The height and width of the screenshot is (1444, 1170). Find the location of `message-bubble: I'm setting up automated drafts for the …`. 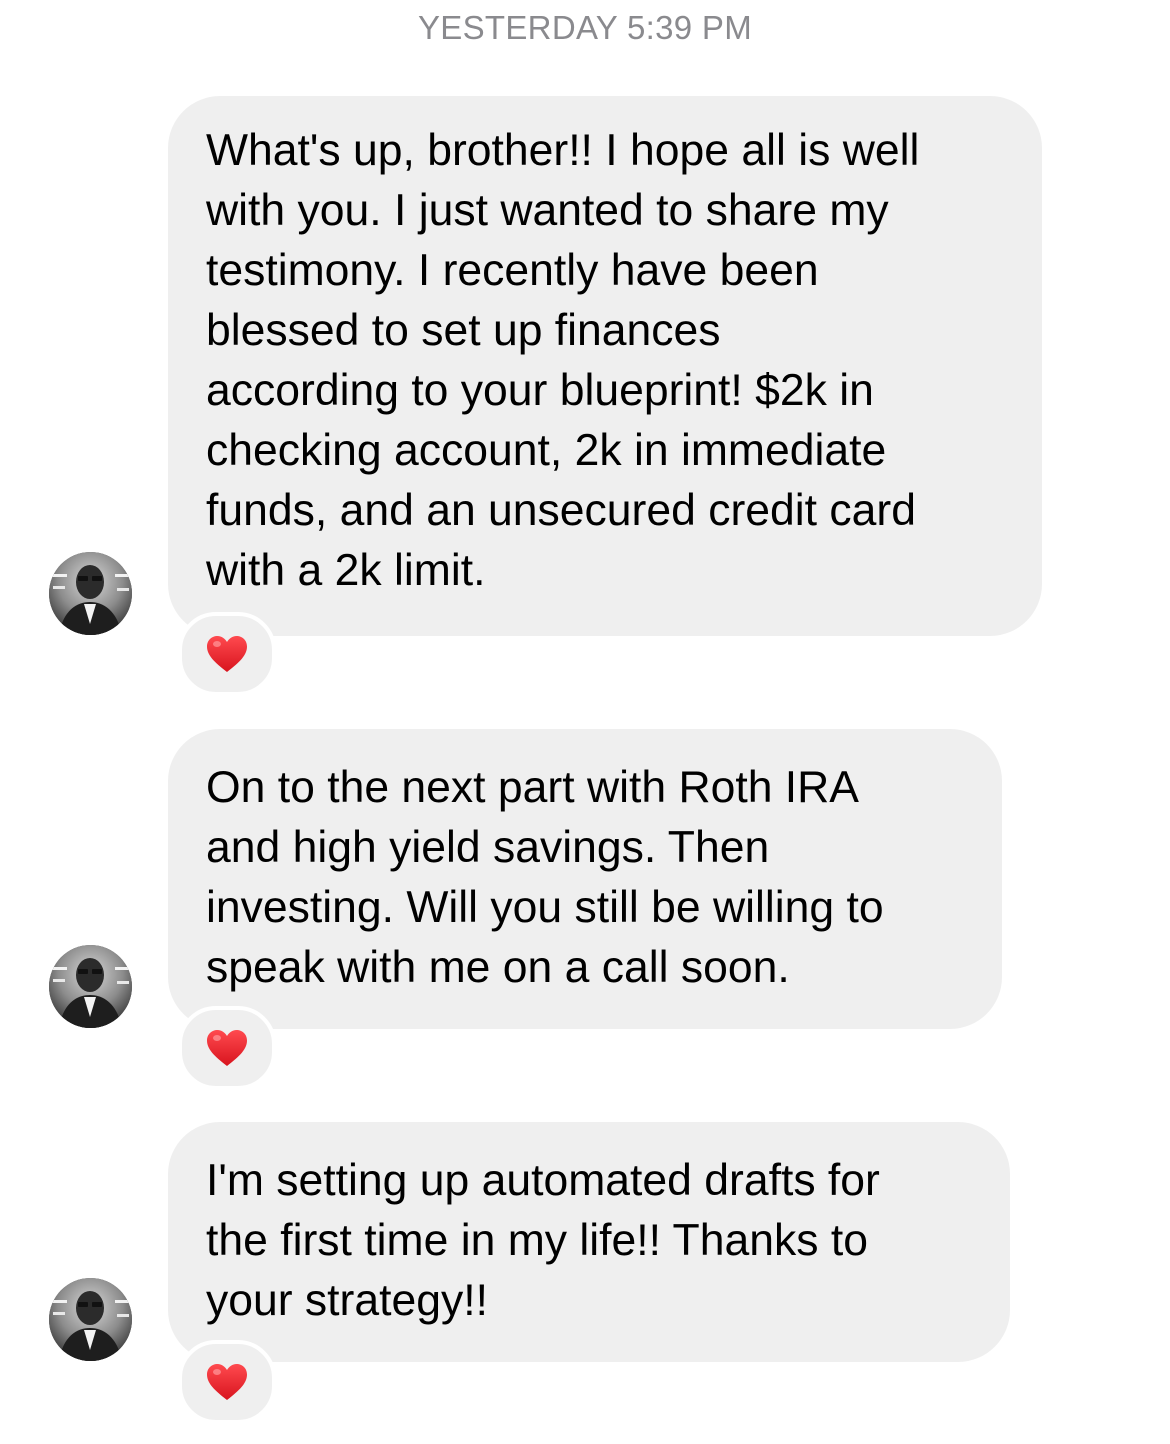

message-bubble: I'm setting up automated drafts for the … is located at coordinates (589, 1242).